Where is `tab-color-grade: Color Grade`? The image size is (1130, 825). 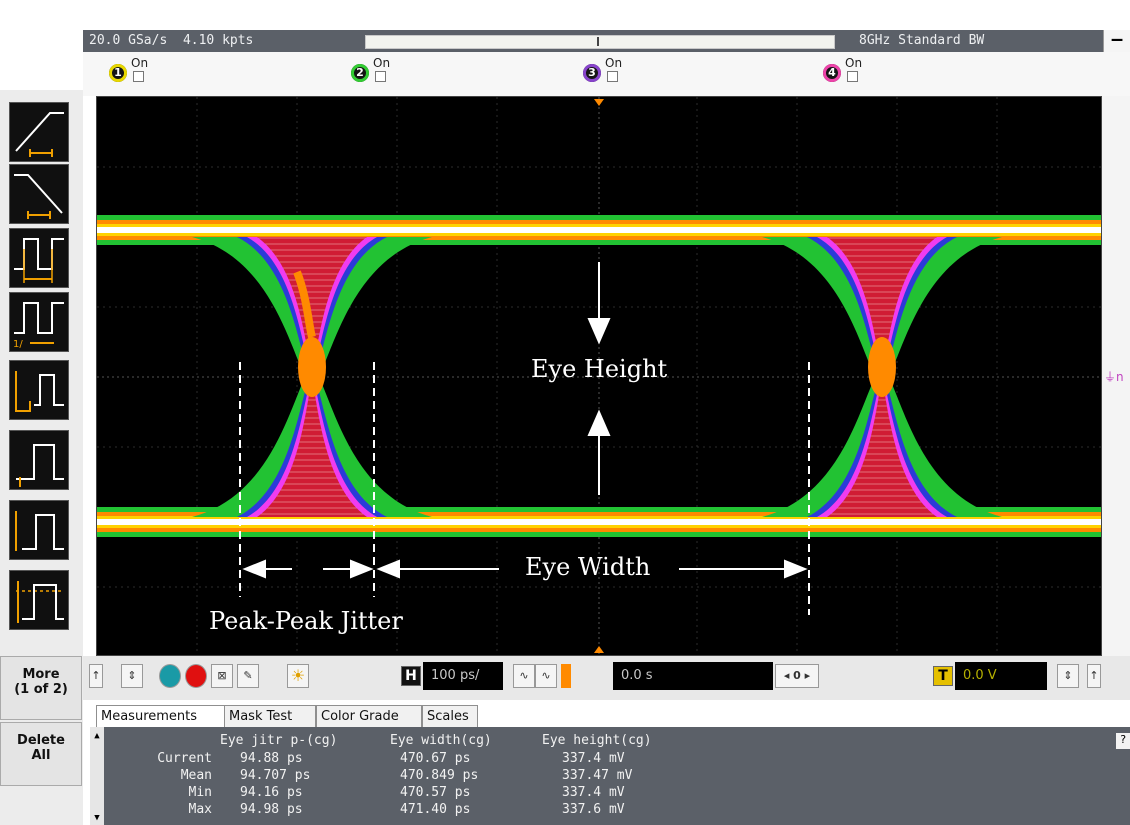 tab-color-grade: Color Grade is located at coordinates (369, 716).